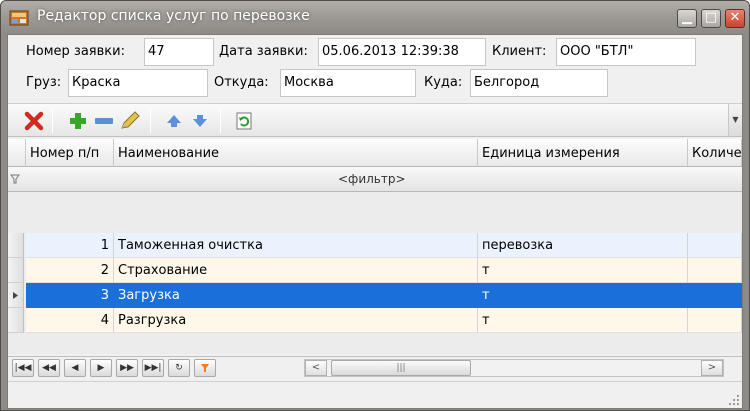 The height and width of the screenshot is (411, 750). Describe the element at coordinates (348, 83) in the screenshot. I see `from-field: Москва` at that location.